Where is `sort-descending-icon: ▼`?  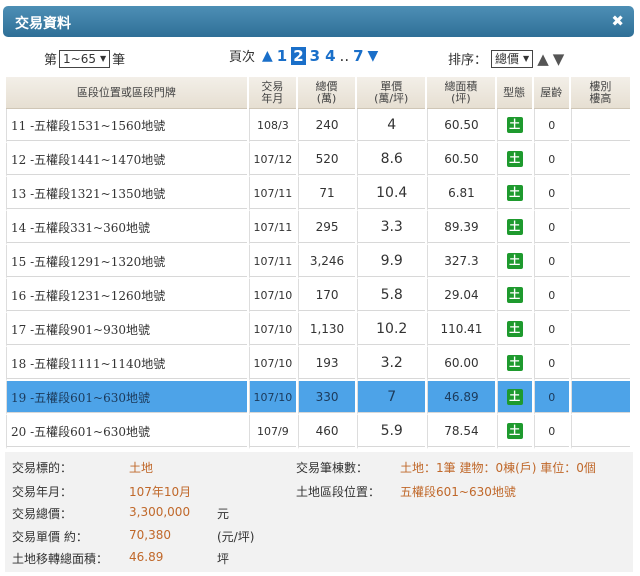
sort-descending-icon: ▼ is located at coordinates (559, 59).